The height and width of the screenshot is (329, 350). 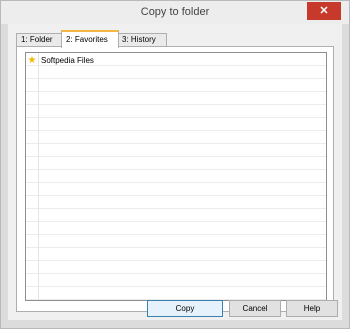 I want to click on copy-button: Copy, so click(x=185, y=308).